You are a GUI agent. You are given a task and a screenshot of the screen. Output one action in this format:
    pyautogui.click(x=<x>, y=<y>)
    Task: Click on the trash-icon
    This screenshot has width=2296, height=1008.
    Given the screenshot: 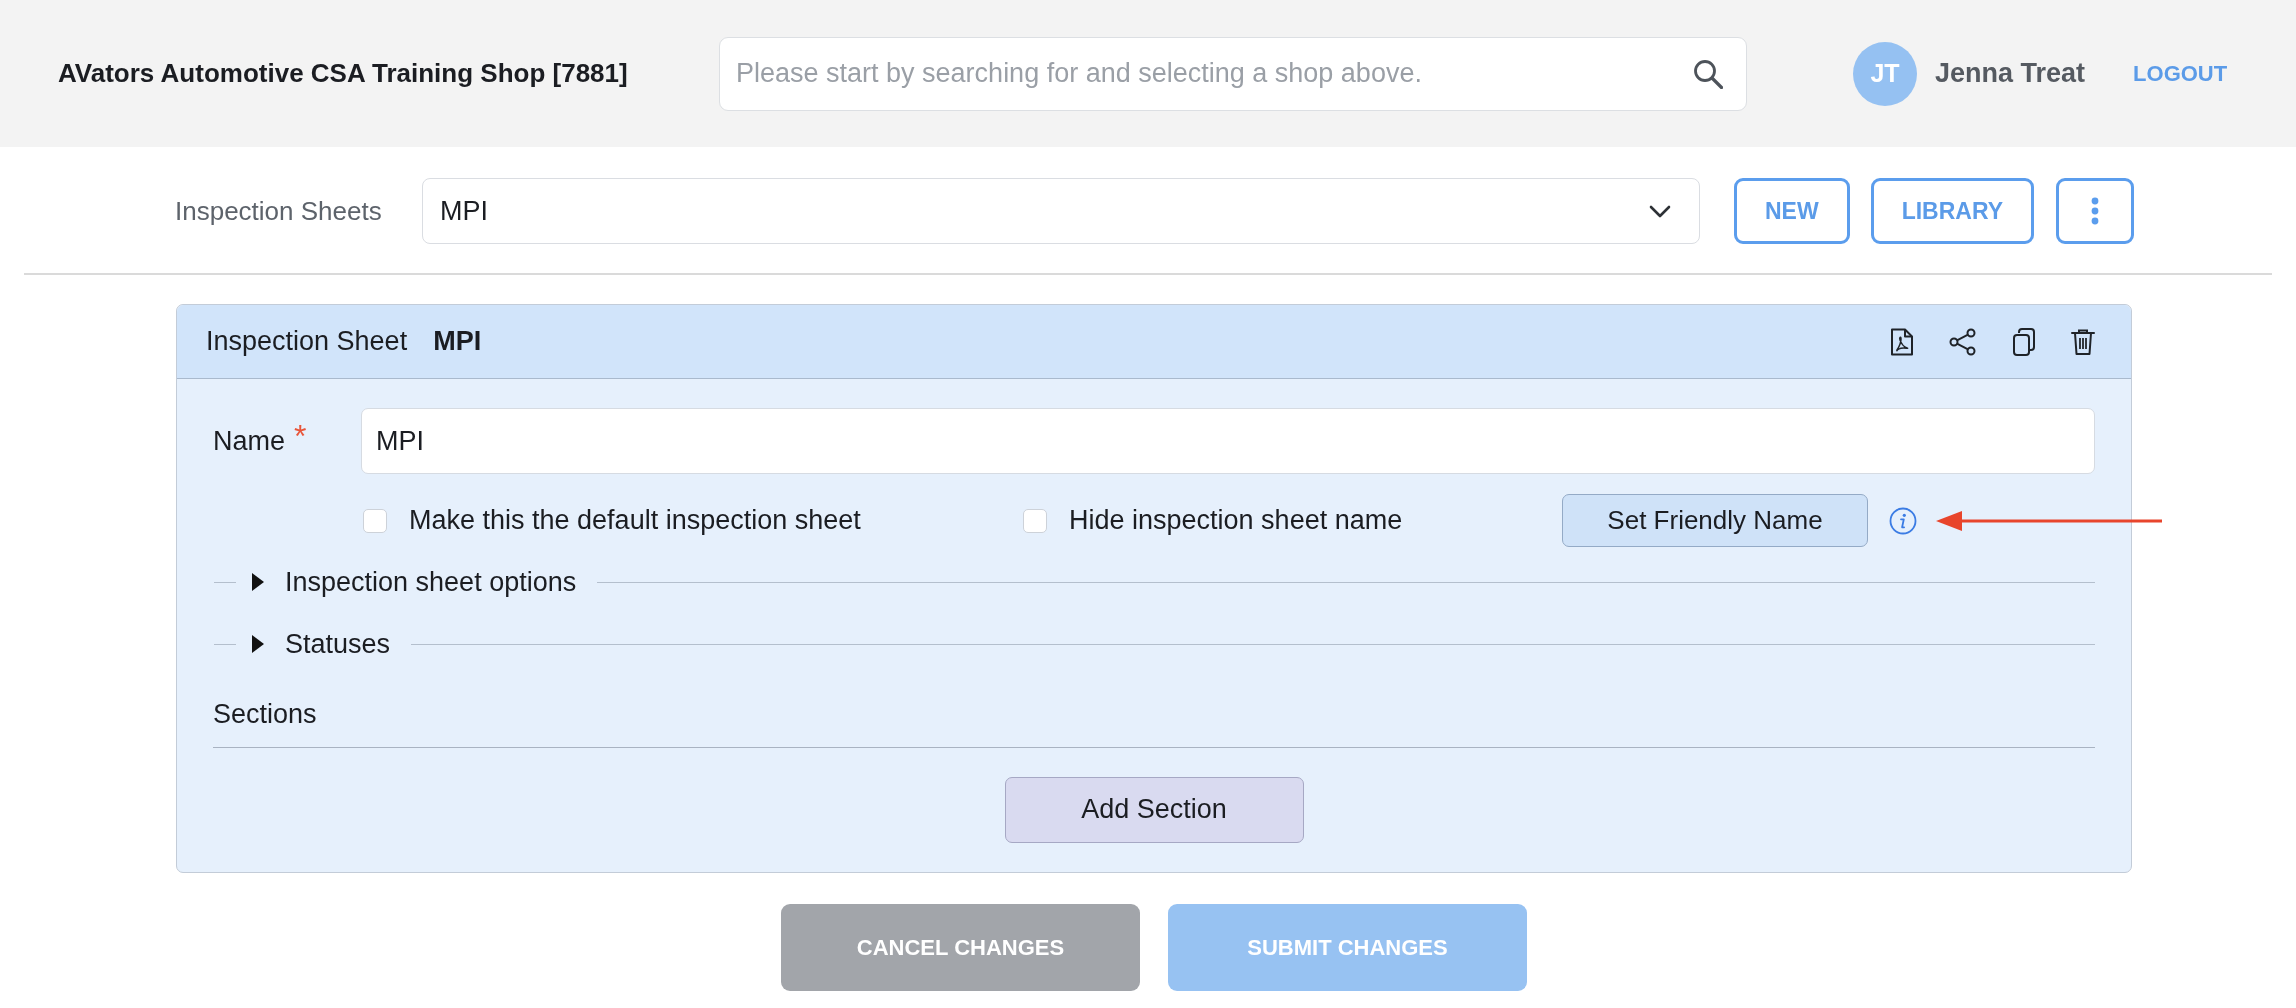 What is the action you would take?
    pyautogui.click(x=2083, y=341)
    